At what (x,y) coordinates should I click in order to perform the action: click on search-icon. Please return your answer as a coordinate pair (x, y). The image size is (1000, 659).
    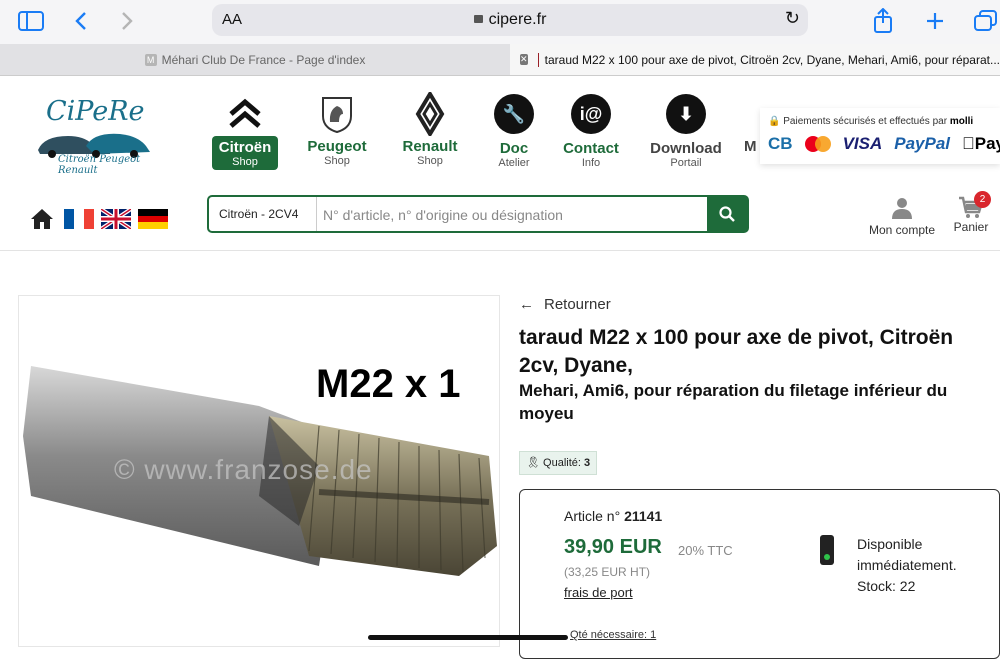
    Looking at the image, I should click on (727, 214).